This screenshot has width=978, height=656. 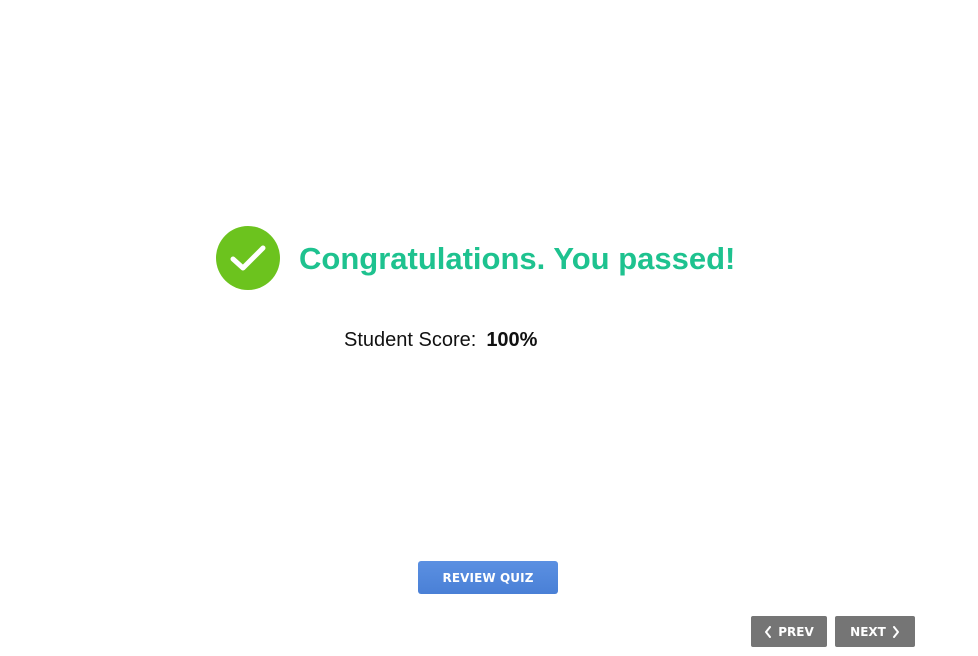 What do you see at coordinates (517, 258) in the screenshot?
I see `result-headline: Congratulations. You passed!` at bounding box center [517, 258].